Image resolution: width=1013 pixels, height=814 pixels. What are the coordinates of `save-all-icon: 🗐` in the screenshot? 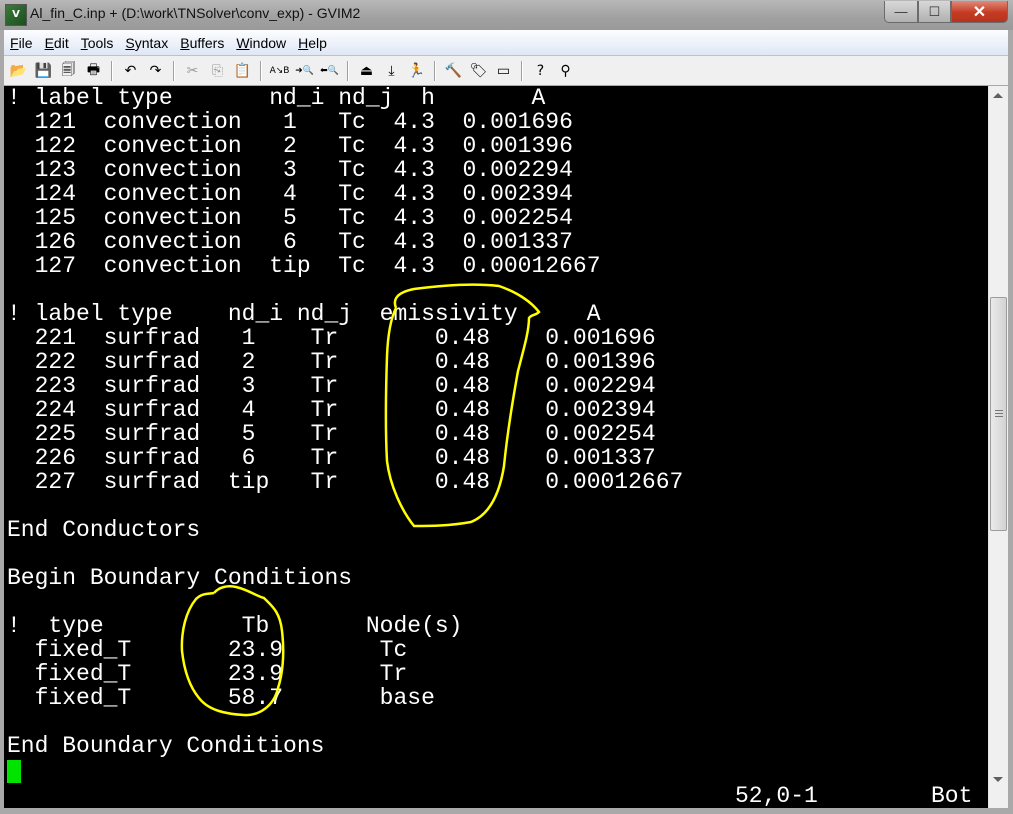 It's located at (68, 71).